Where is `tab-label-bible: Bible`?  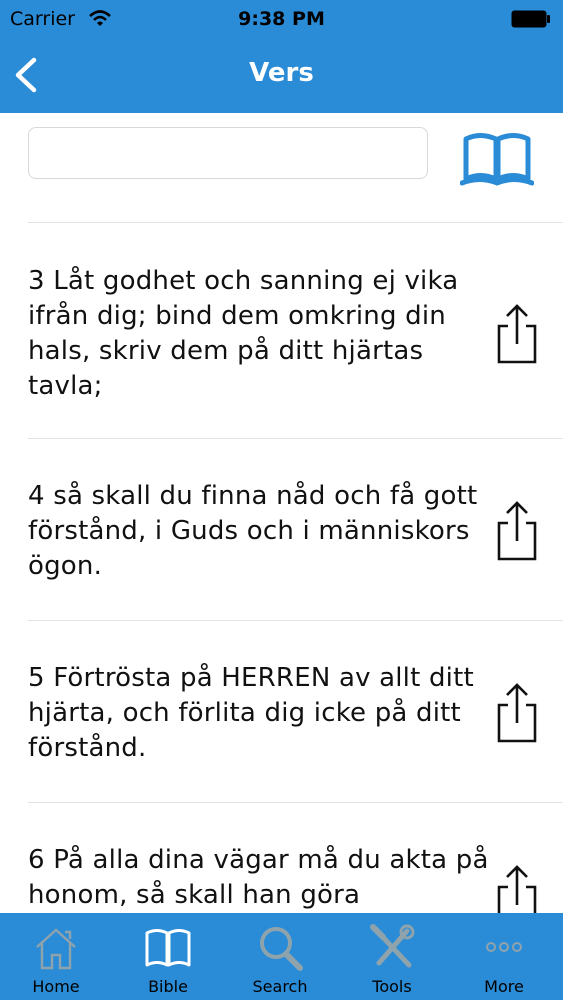 tab-label-bible: Bible is located at coordinates (168, 986).